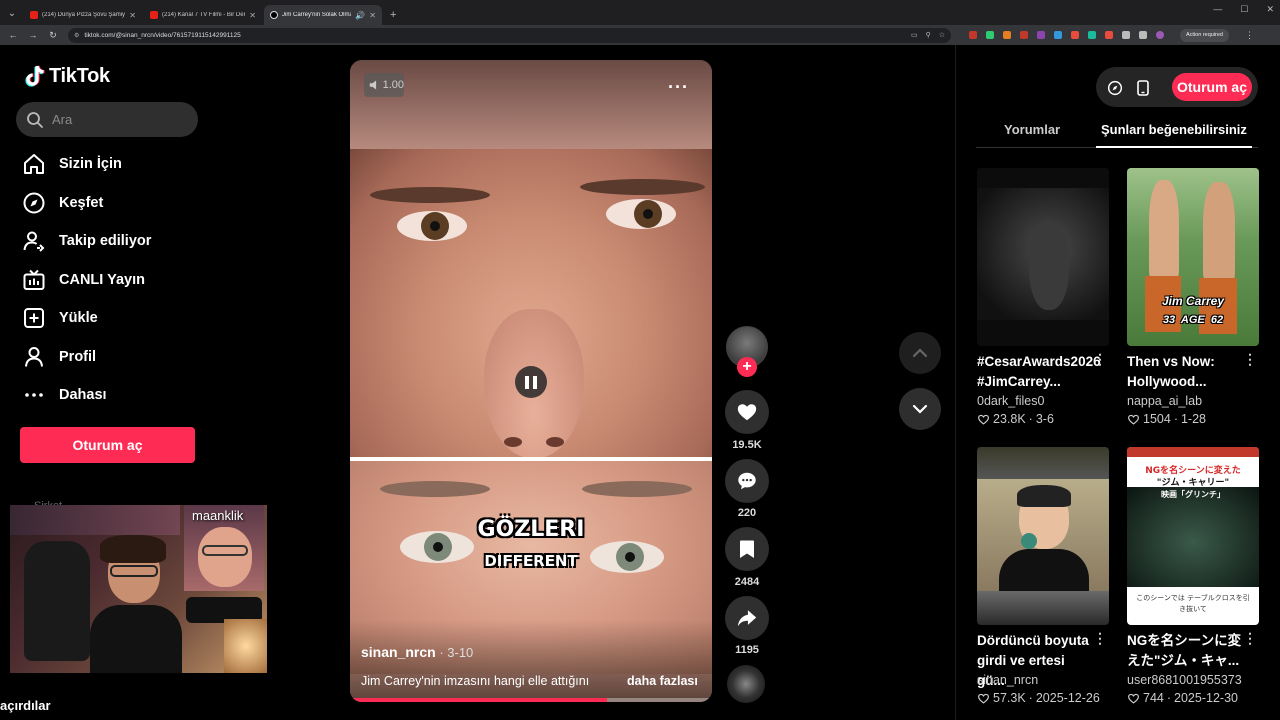 The height and width of the screenshot is (720, 1280). What do you see at coordinates (747, 650) in the screenshot?
I see `share-count: 1195` at bounding box center [747, 650].